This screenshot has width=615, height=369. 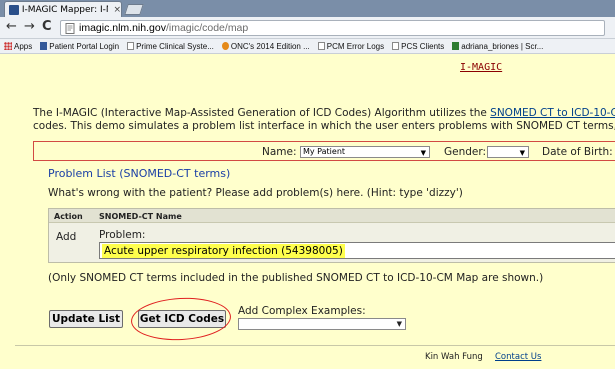 What do you see at coordinates (29, 27) in the screenshot?
I see `forward-arrow-icon: →` at bounding box center [29, 27].